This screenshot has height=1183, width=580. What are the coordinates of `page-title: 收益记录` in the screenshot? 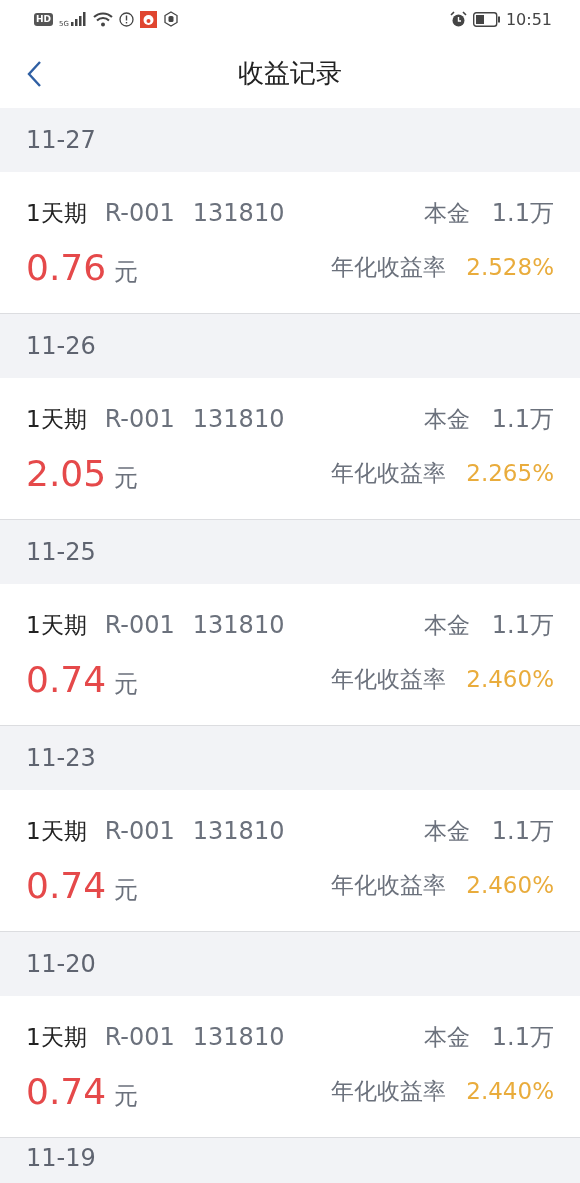 It's located at (290, 73).